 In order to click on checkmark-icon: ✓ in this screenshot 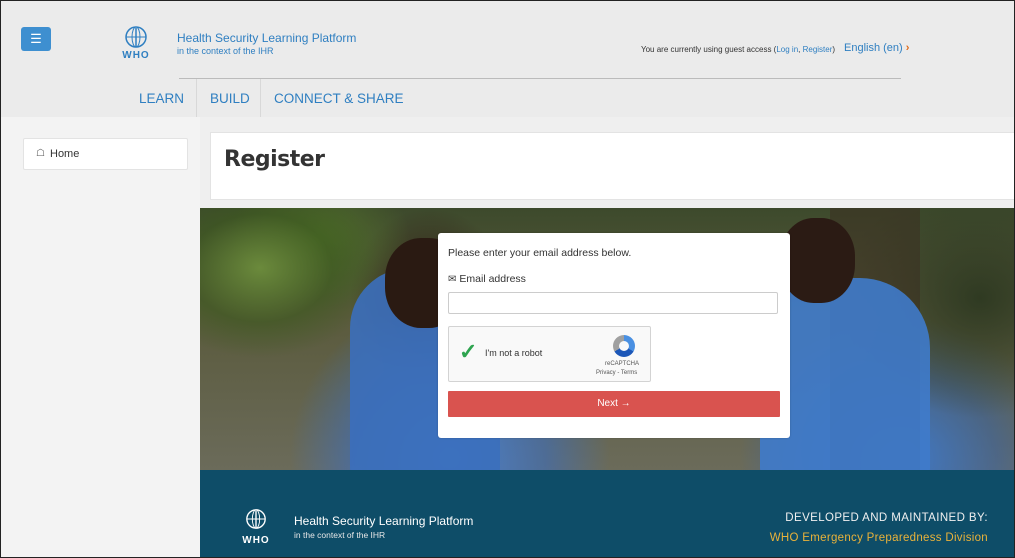, I will do `click(468, 352)`.